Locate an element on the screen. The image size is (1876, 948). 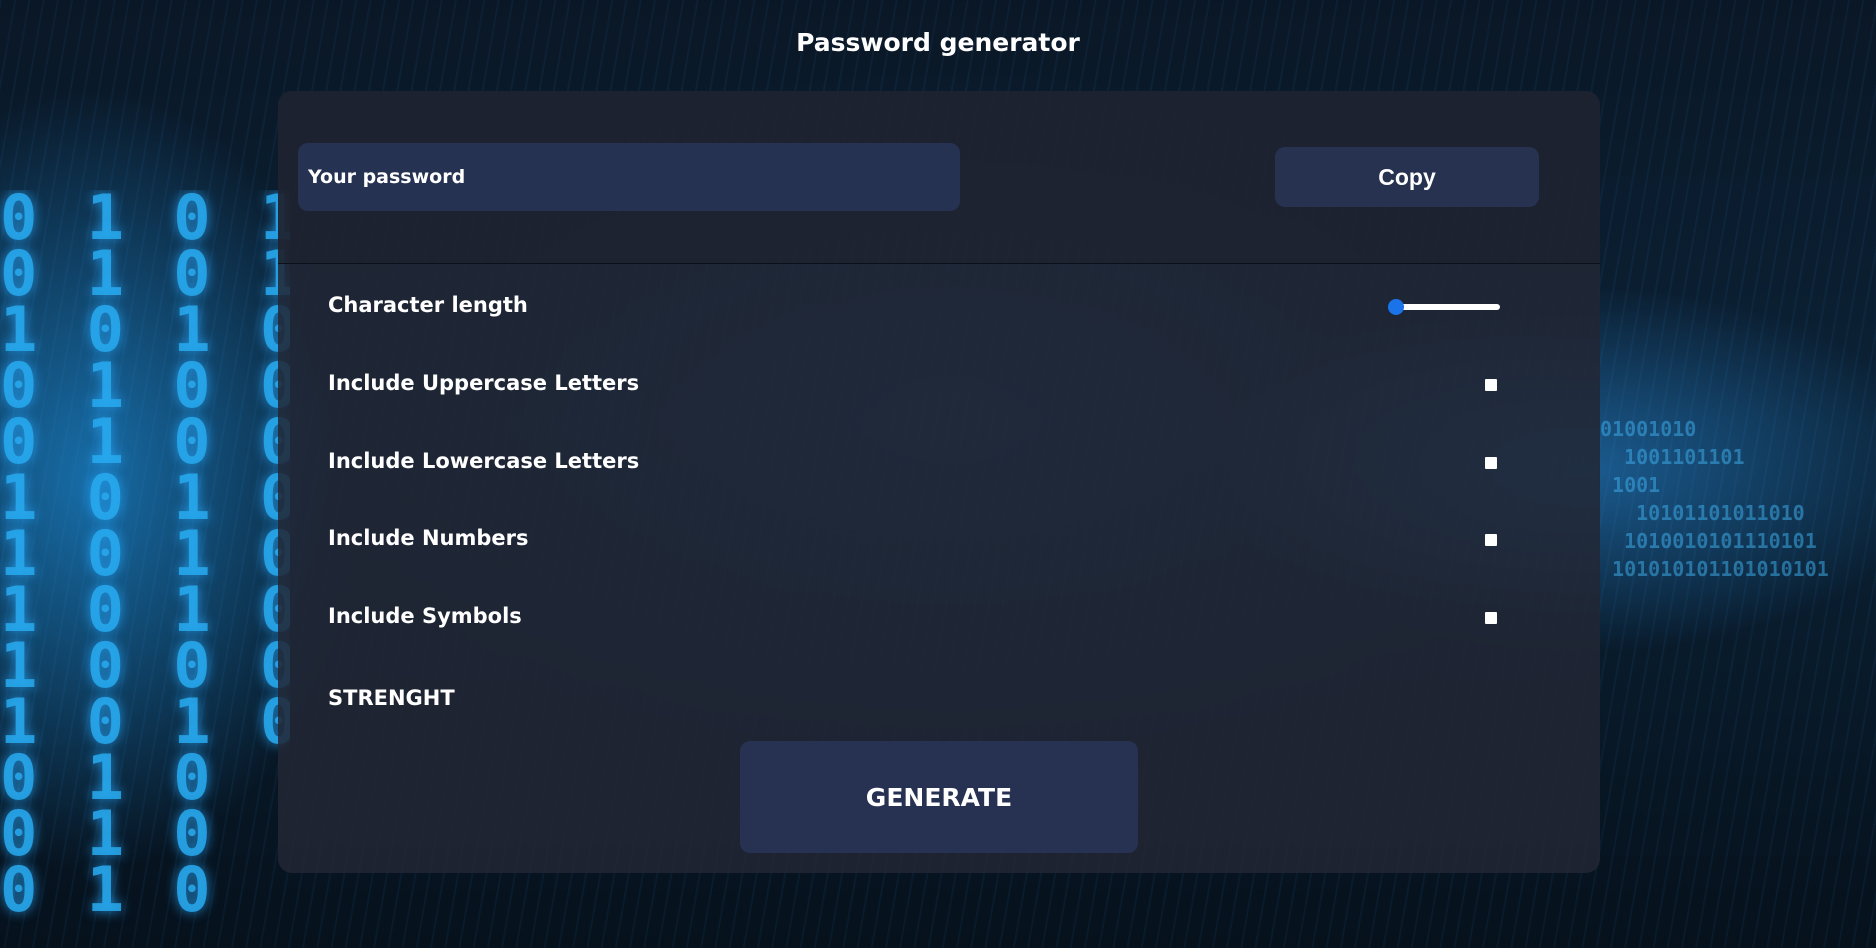
password-header: Copy is located at coordinates (939, 177).